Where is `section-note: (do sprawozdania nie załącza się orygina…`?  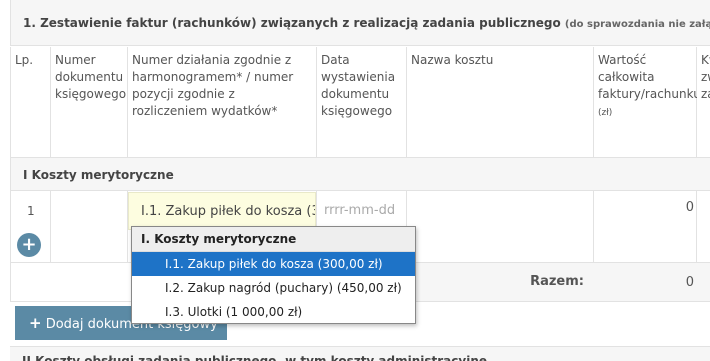 section-note: (do sprawozdania nie załącza się orygina… is located at coordinates (637, 24).